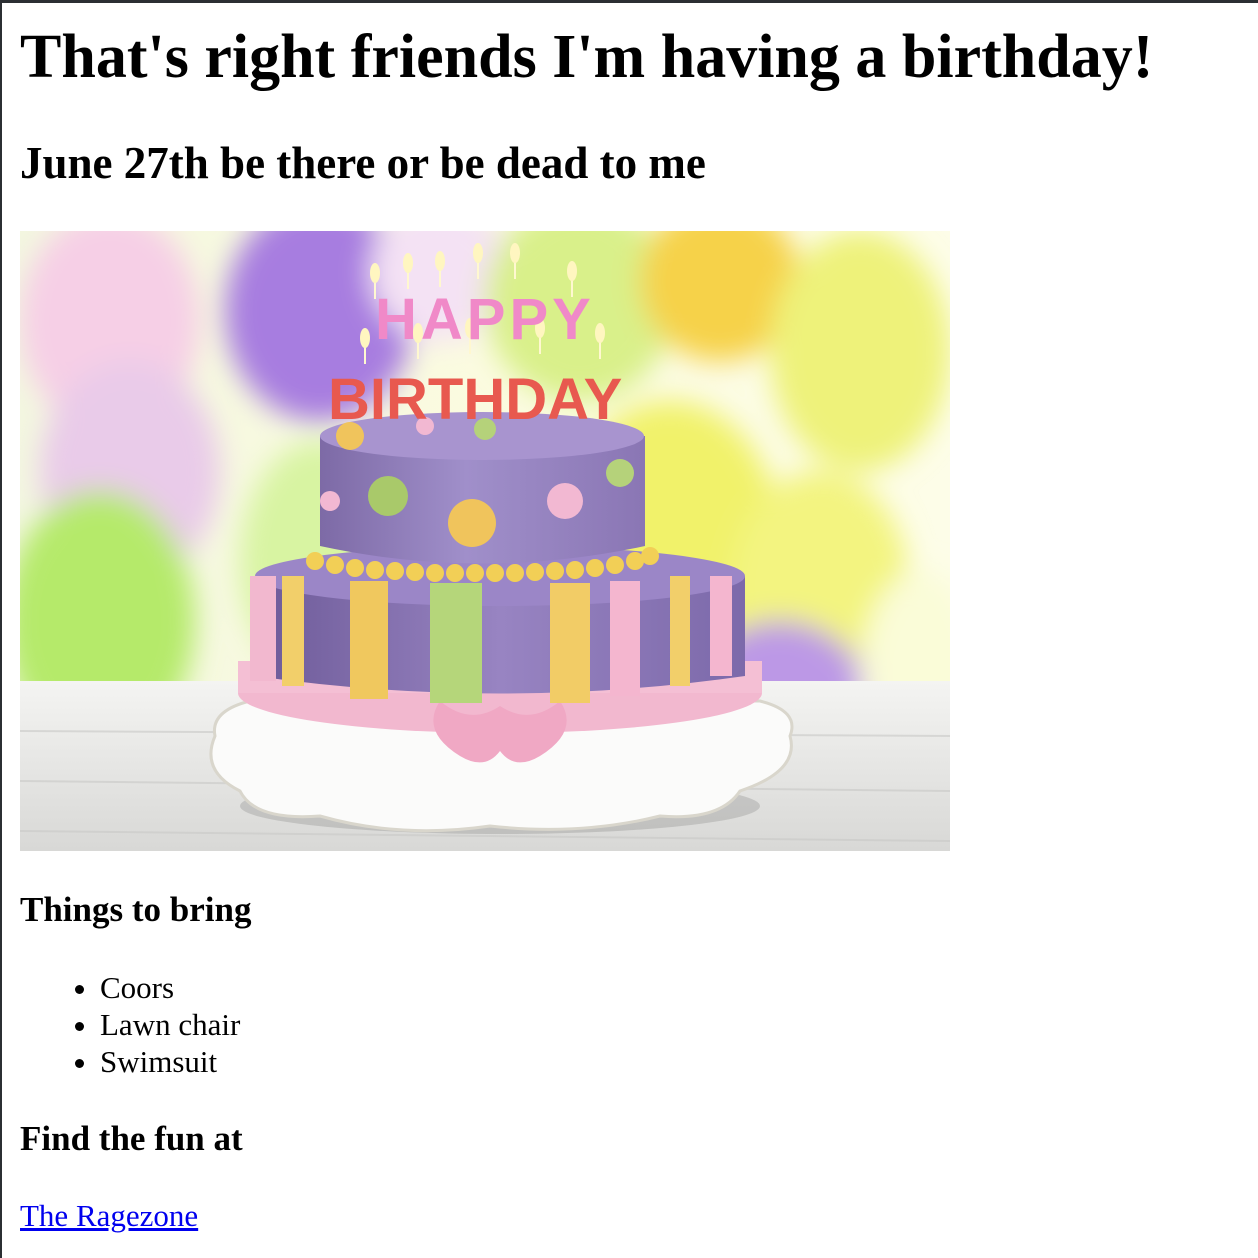  I want to click on list-item: Swimsuit, so click(170, 1061).